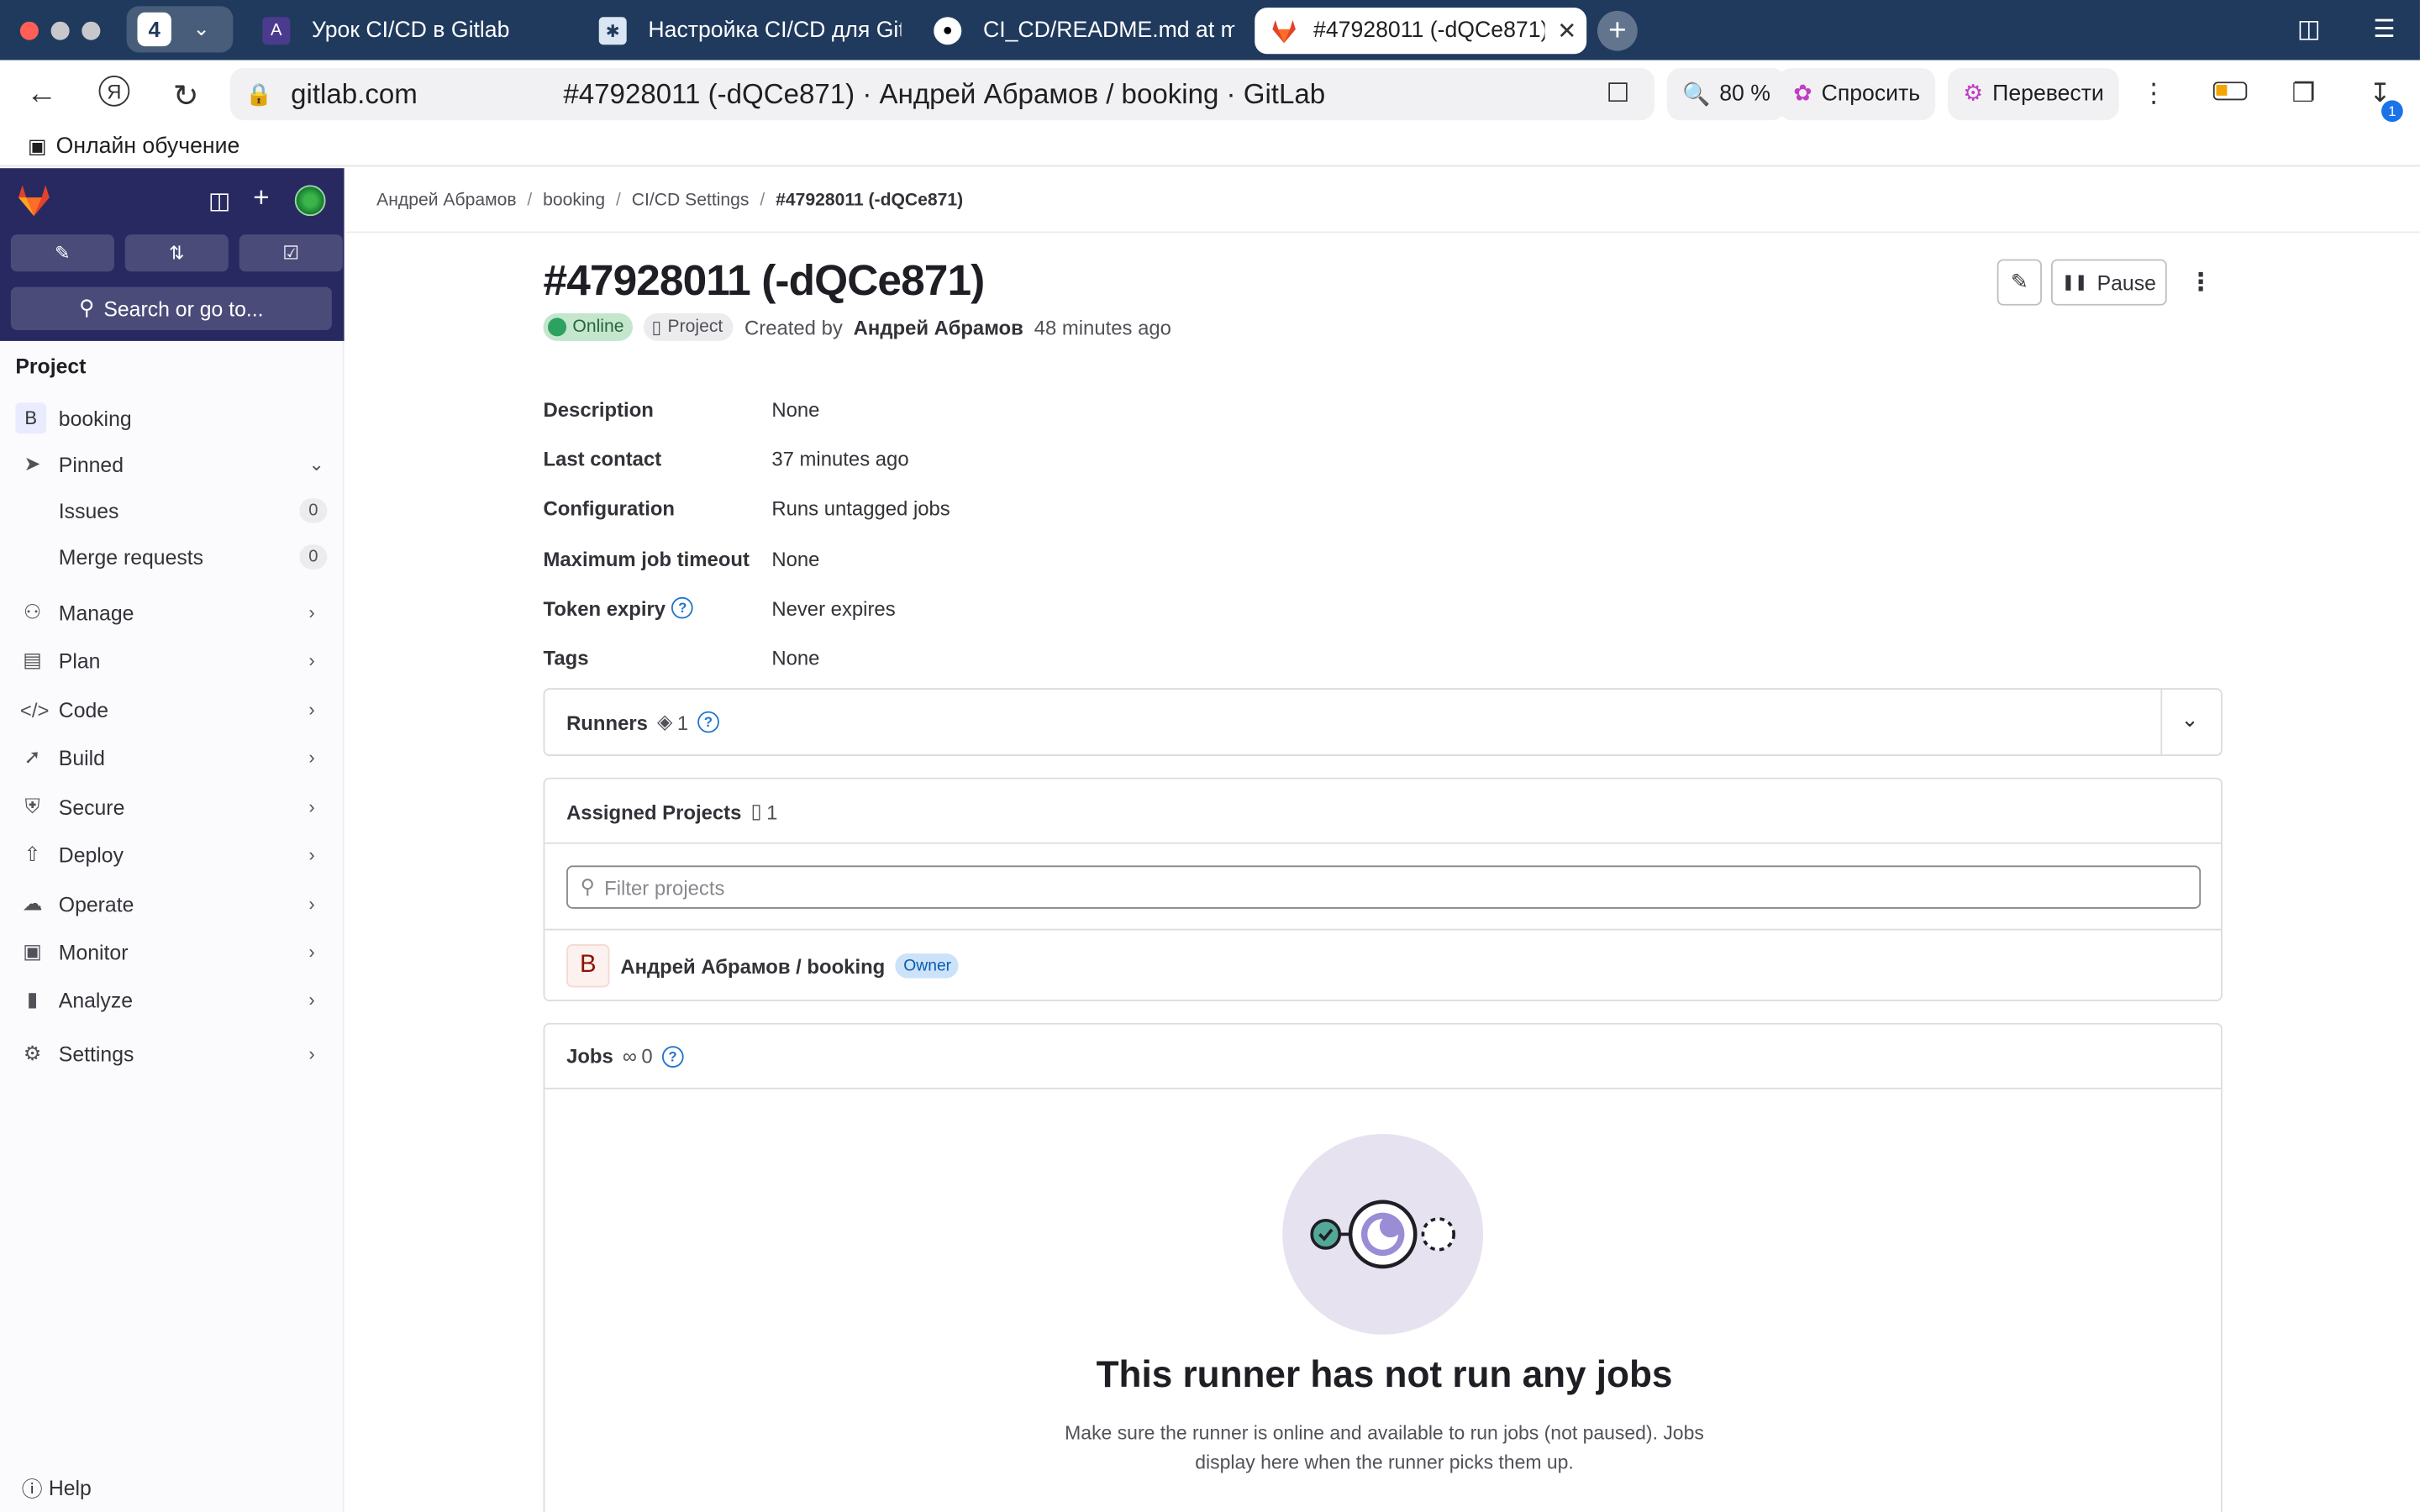  What do you see at coordinates (1007, 559) in the screenshot?
I see `detail-row: Maximum job timeout None` at bounding box center [1007, 559].